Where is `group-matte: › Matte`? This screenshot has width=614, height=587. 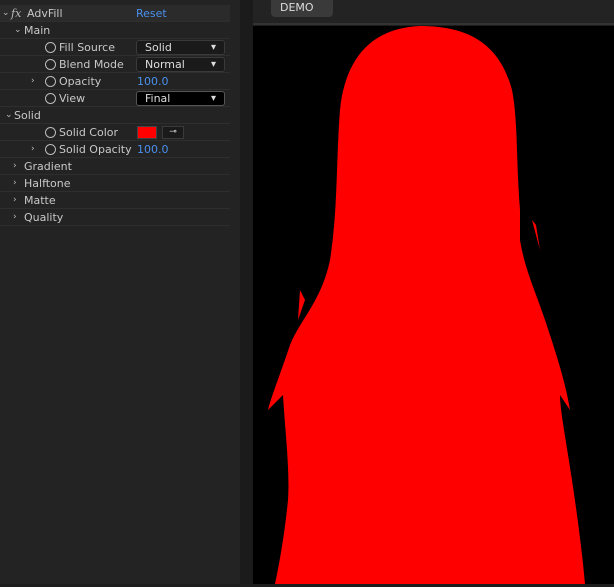 group-matte: › Matte is located at coordinates (115, 200).